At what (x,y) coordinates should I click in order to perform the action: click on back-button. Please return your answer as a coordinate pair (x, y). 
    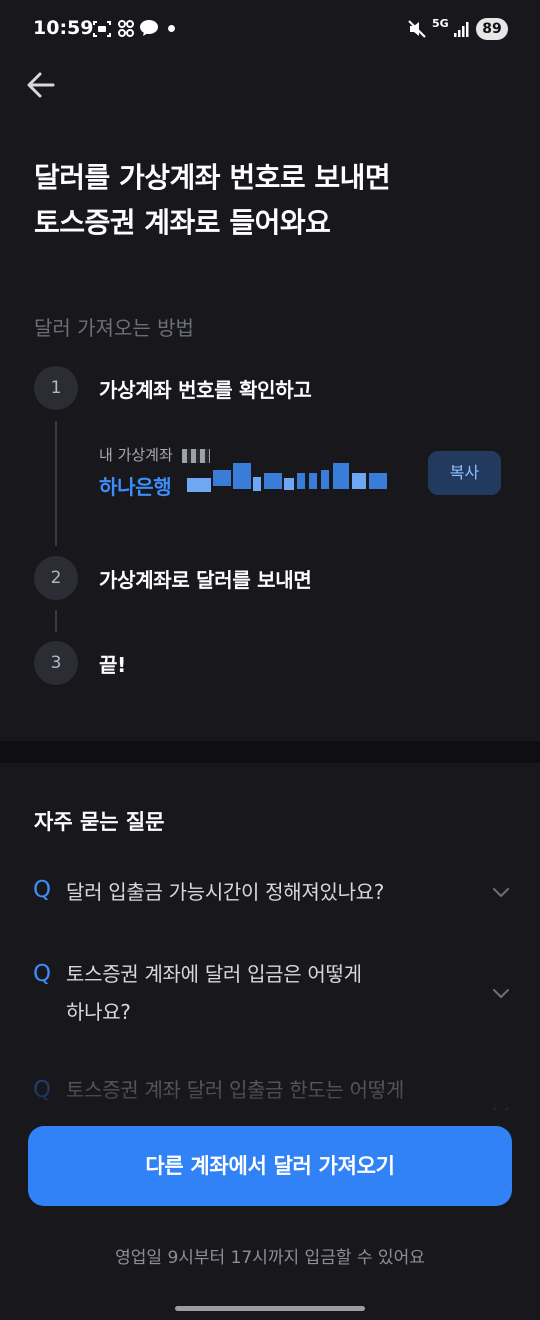
    Looking at the image, I should click on (42, 86).